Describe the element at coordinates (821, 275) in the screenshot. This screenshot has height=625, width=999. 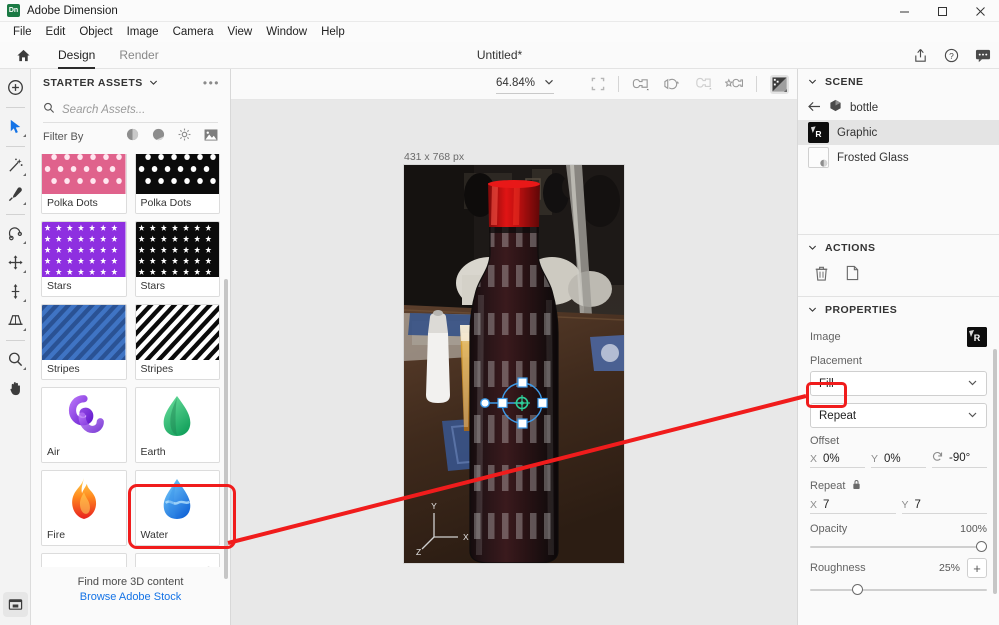
I see `delete-icon` at that location.